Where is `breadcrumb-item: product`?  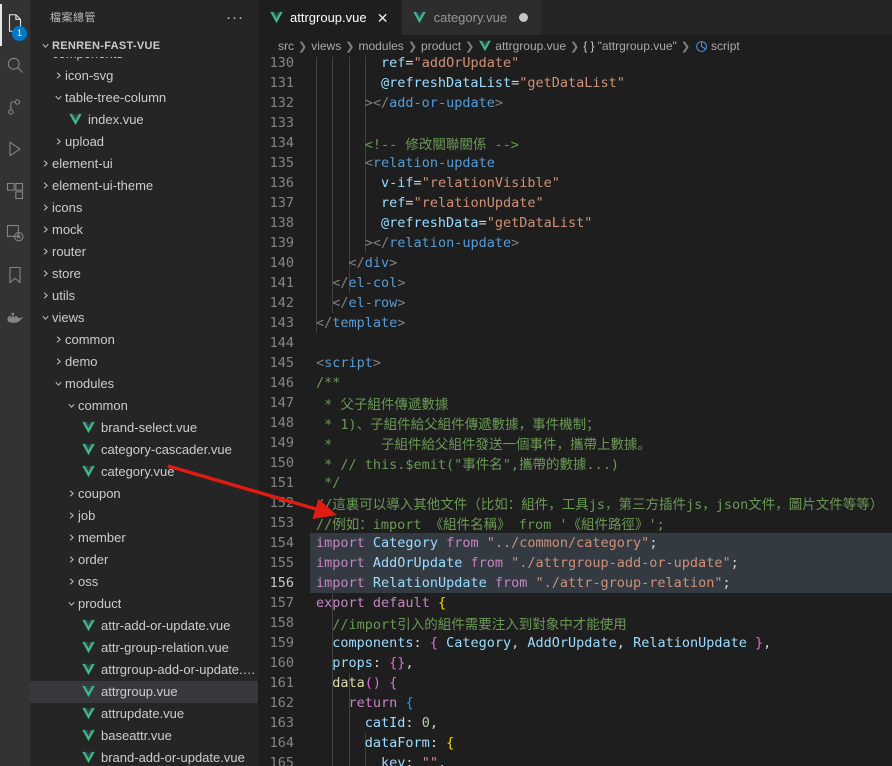
breadcrumb-item: product is located at coordinates (441, 46).